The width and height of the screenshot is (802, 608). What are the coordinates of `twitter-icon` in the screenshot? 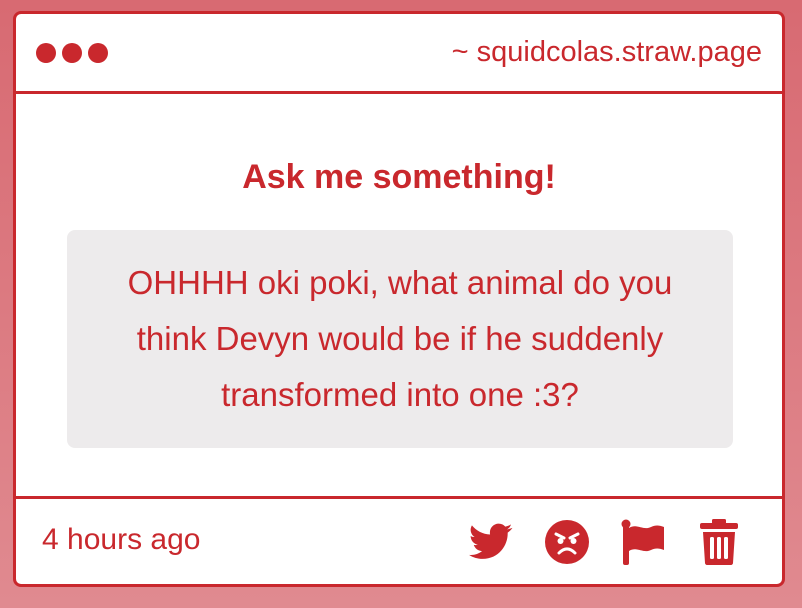 It's located at (491, 541).